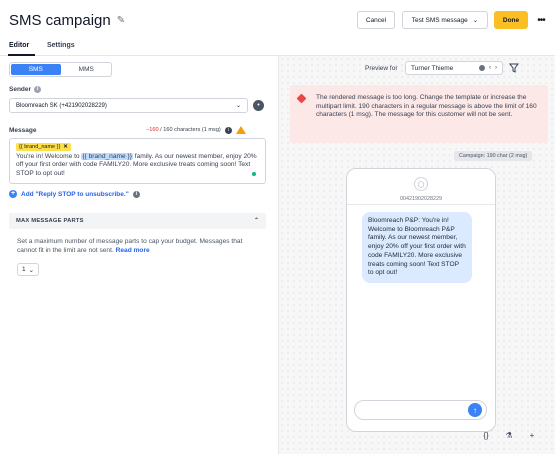  What do you see at coordinates (49, 156) in the screenshot?
I see `message-text-part: You're in! Welcome to` at bounding box center [49, 156].